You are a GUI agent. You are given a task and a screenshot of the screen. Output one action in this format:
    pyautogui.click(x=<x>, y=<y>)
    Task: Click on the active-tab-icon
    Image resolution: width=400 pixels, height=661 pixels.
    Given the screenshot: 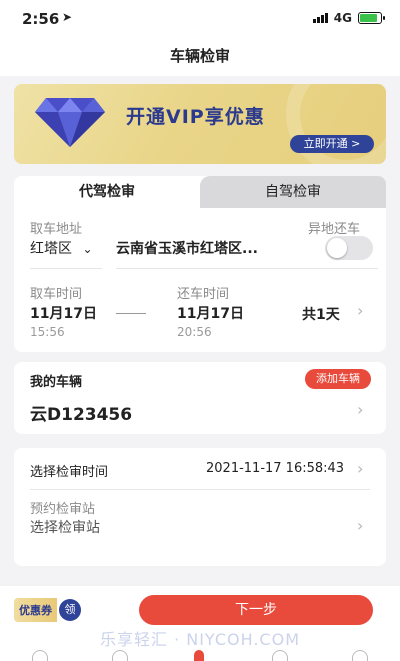 What is the action you would take?
    pyautogui.click(x=199, y=655)
    